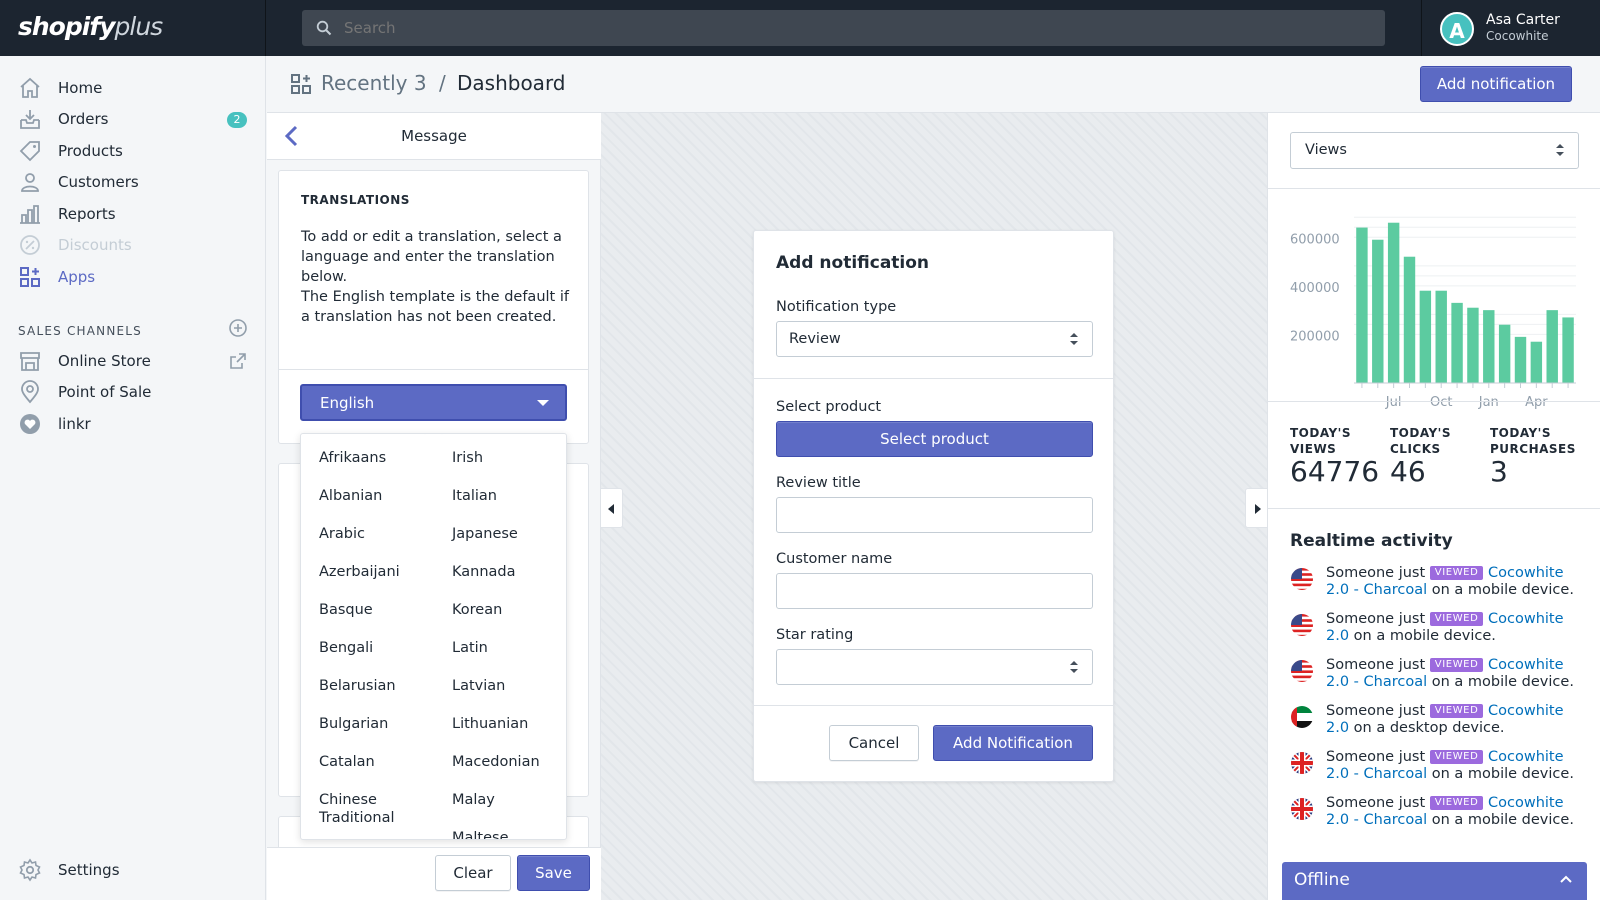  What do you see at coordinates (374, 83) in the screenshot?
I see `breadcrumb-app-link: Recently 3` at bounding box center [374, 83].